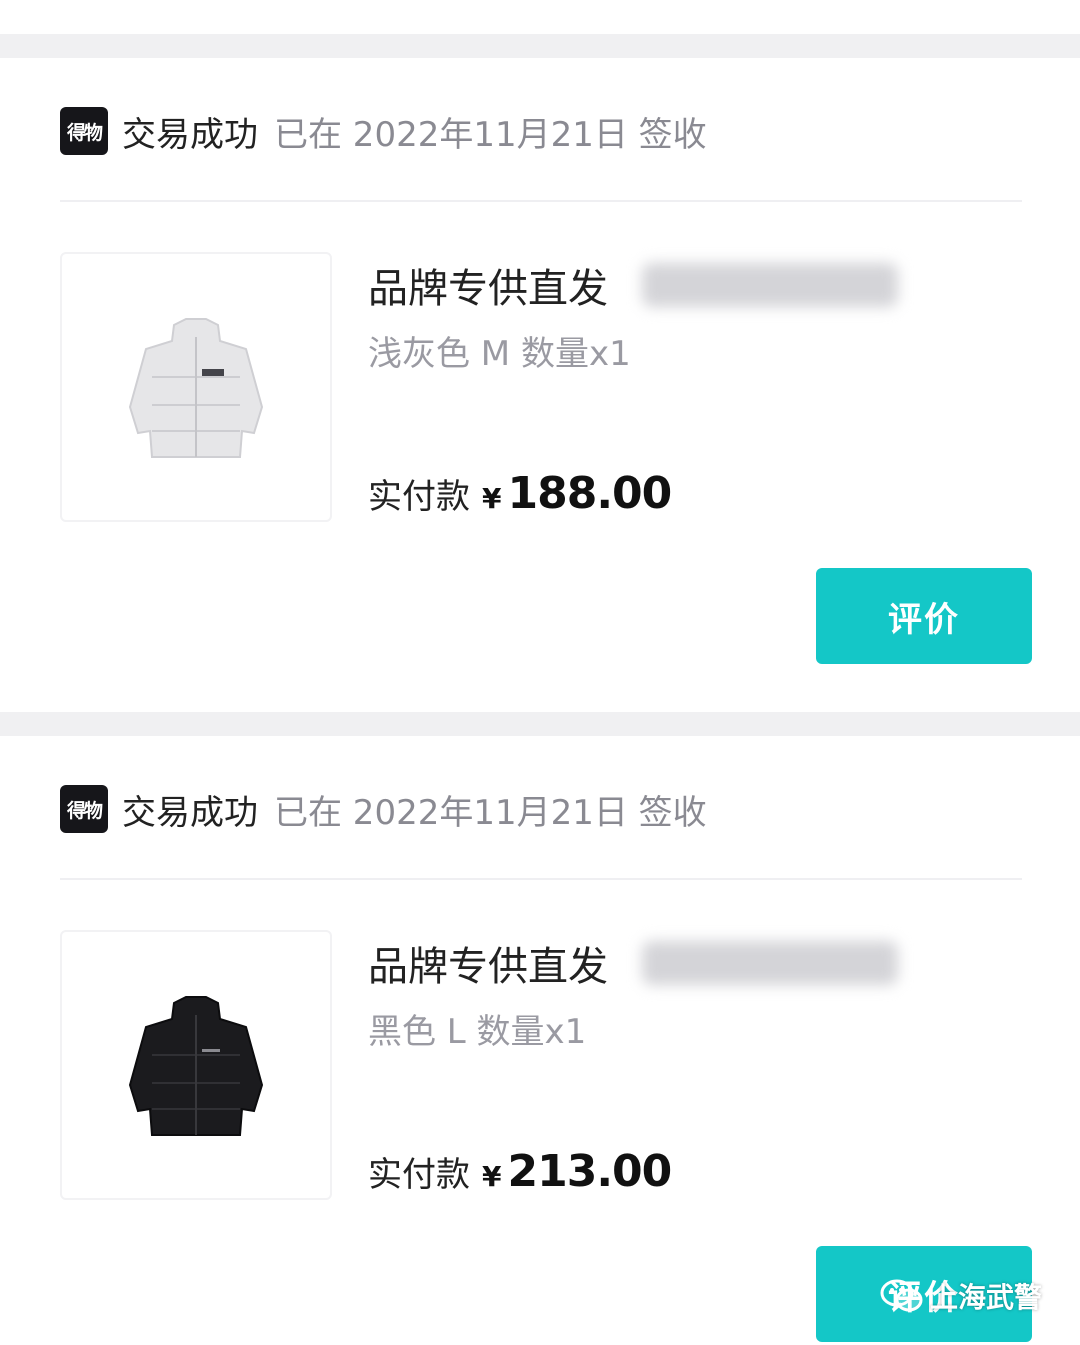  I want to click on payment-row: 实付款 ¥ 213.00, so click(520, 1171).